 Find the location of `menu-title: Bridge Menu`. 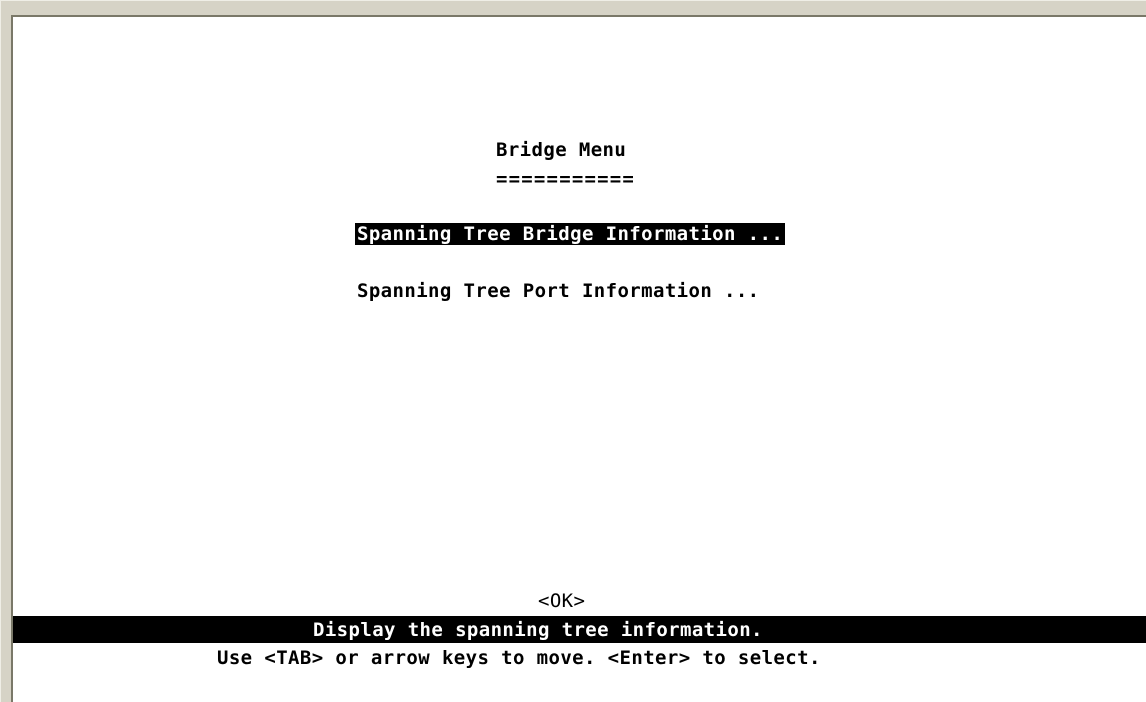

menu-title: Bridge Menu is located at coordinates (561, 150).